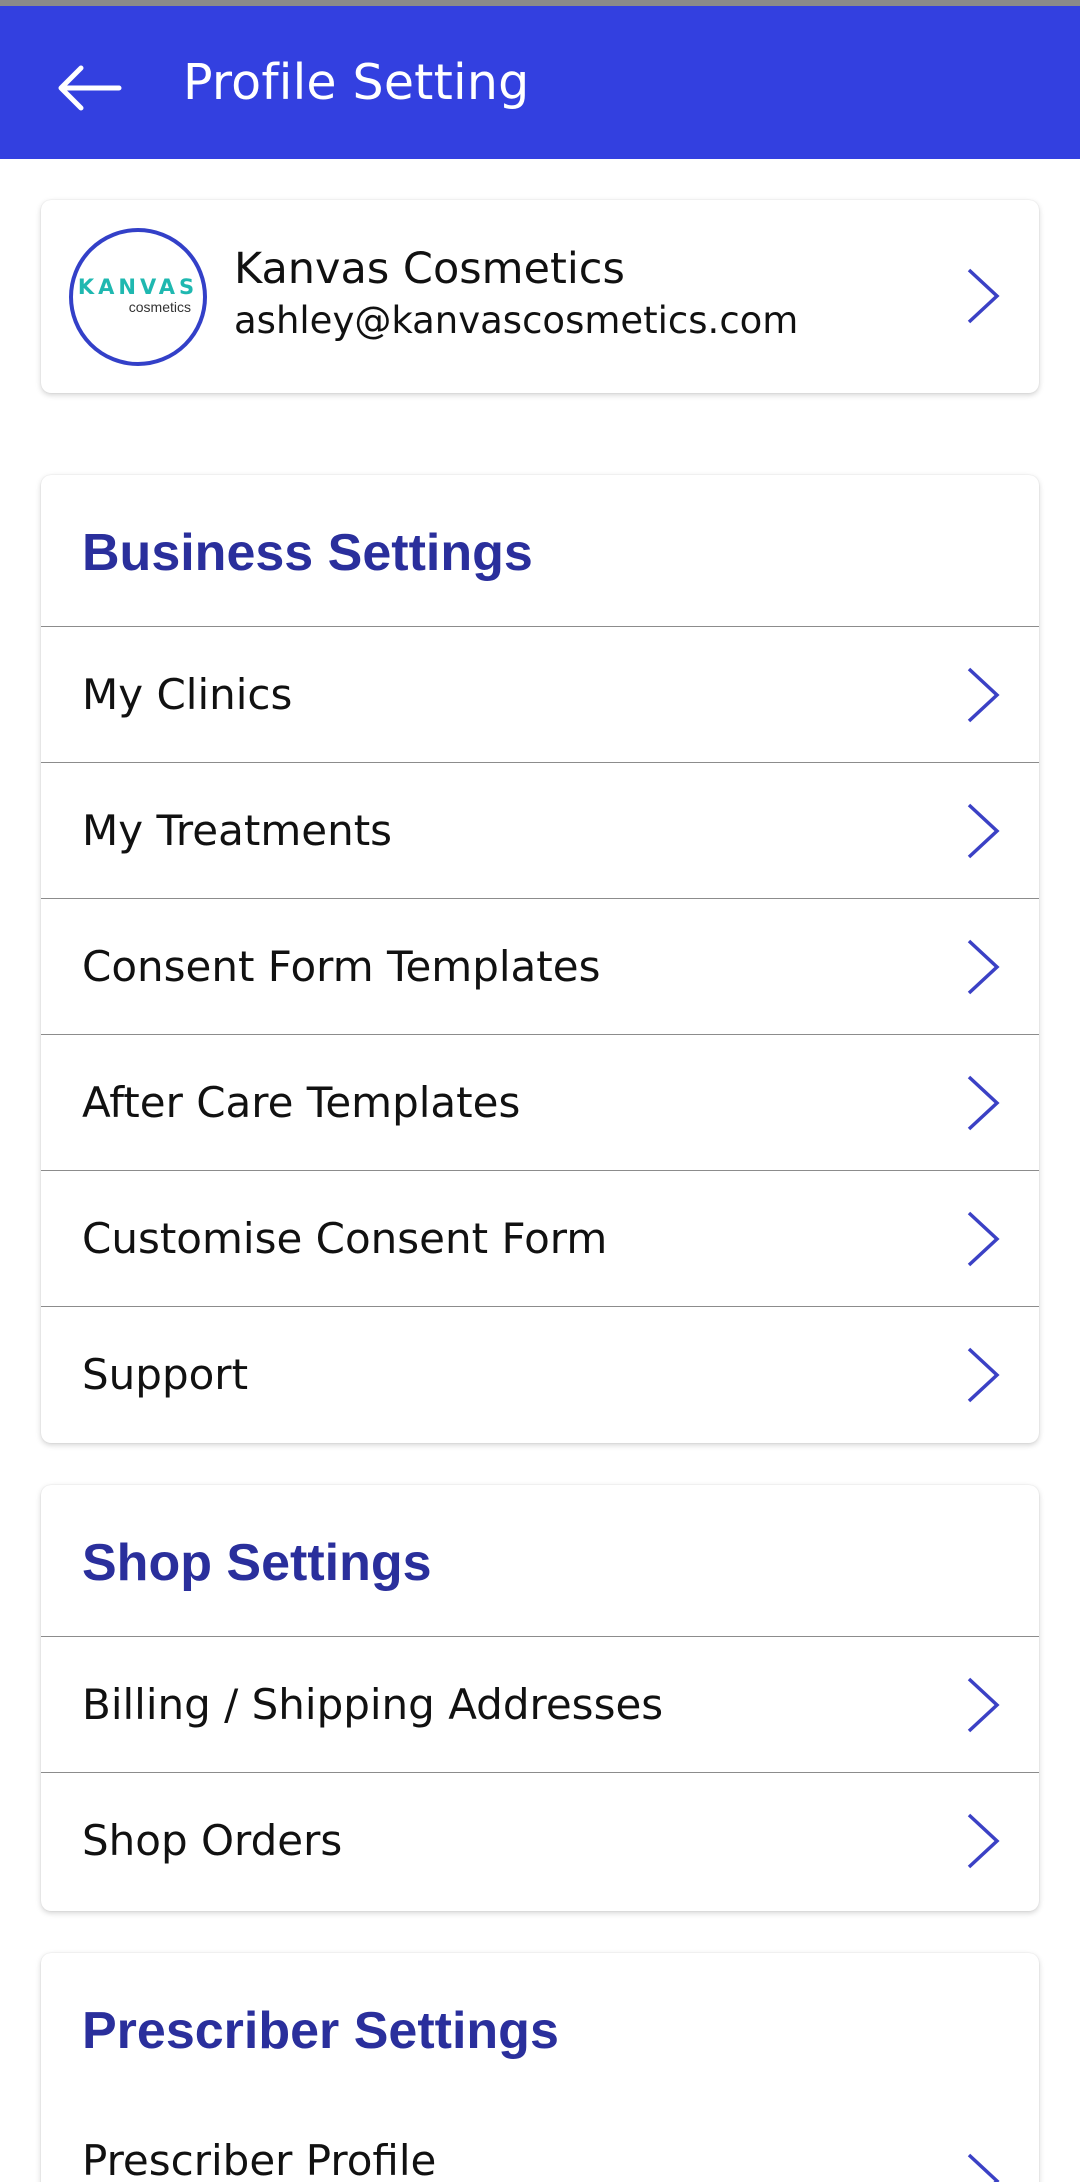  I want to click on menu-item-my-clinics: My Clinics, so click(540, 695).